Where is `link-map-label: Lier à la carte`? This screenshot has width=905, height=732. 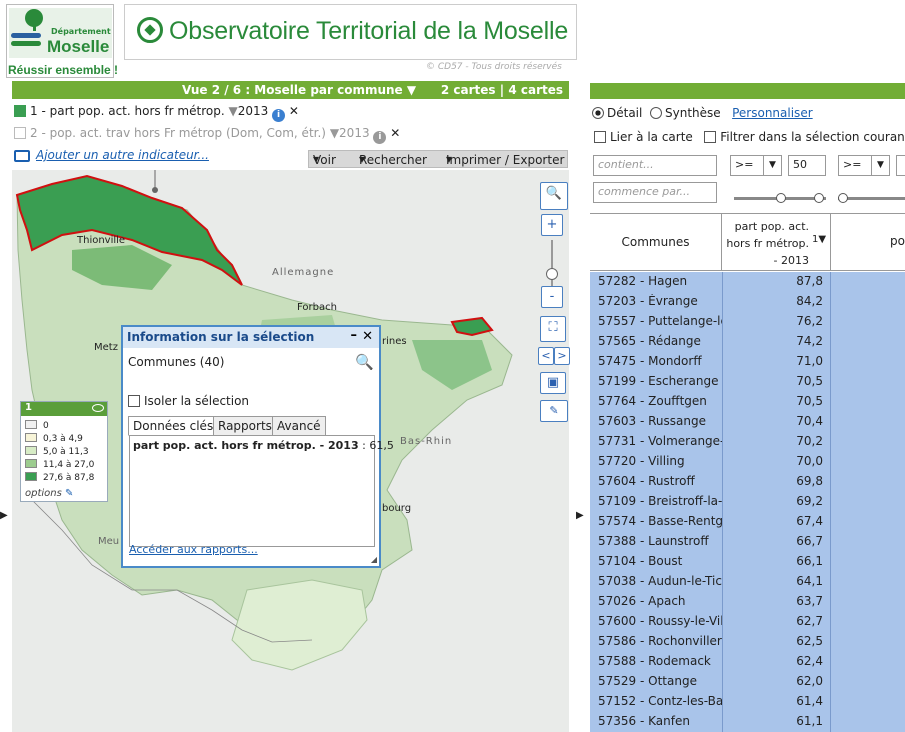
link-map-label: Lier à la carte is located at coordinates (651, 137).